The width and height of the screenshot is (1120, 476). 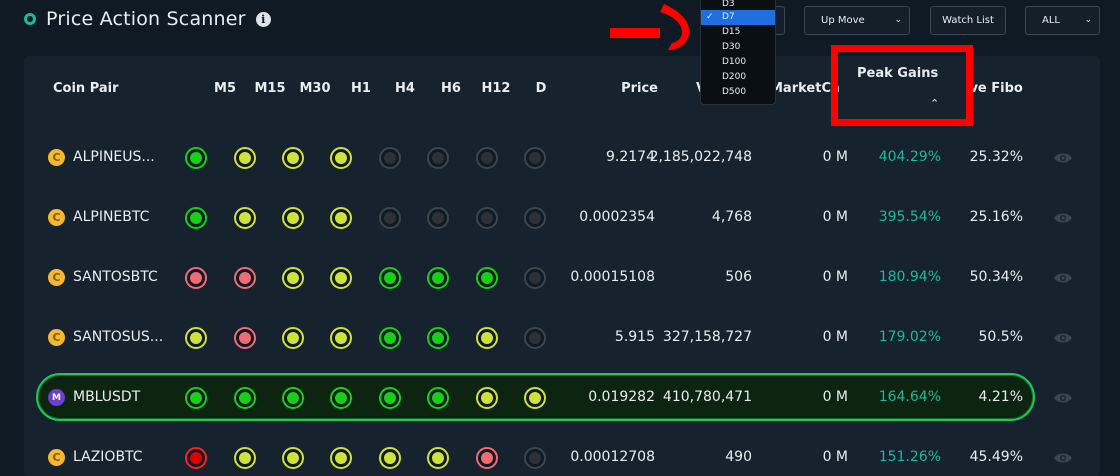 What do you see at coordinates (650, 27) in the screenshot?
I see `annotation-arrow-icon` at bounding box center [650, 27].